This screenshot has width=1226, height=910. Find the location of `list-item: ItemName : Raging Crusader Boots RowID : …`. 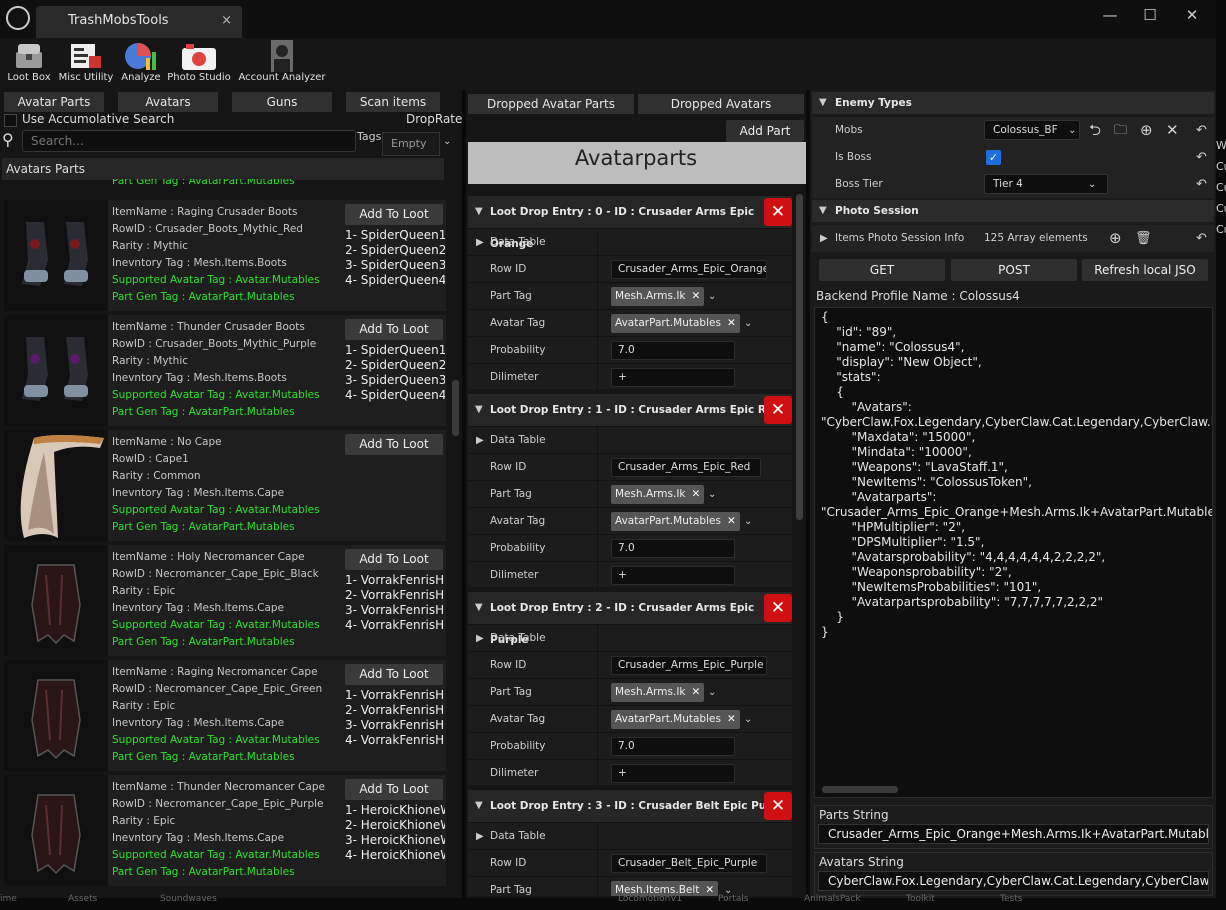

list-item: ItemName : Raging Crusader Boots RowID : … is located at coordinates (225, 255).